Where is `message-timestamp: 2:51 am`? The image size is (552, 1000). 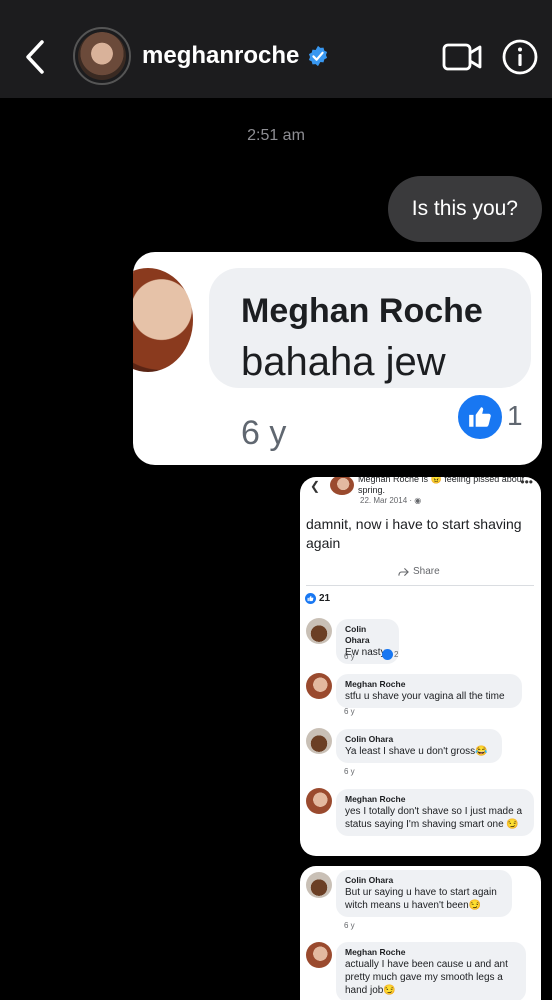
message-timestamp: 2:51 am is located at coordinates (276, 135).